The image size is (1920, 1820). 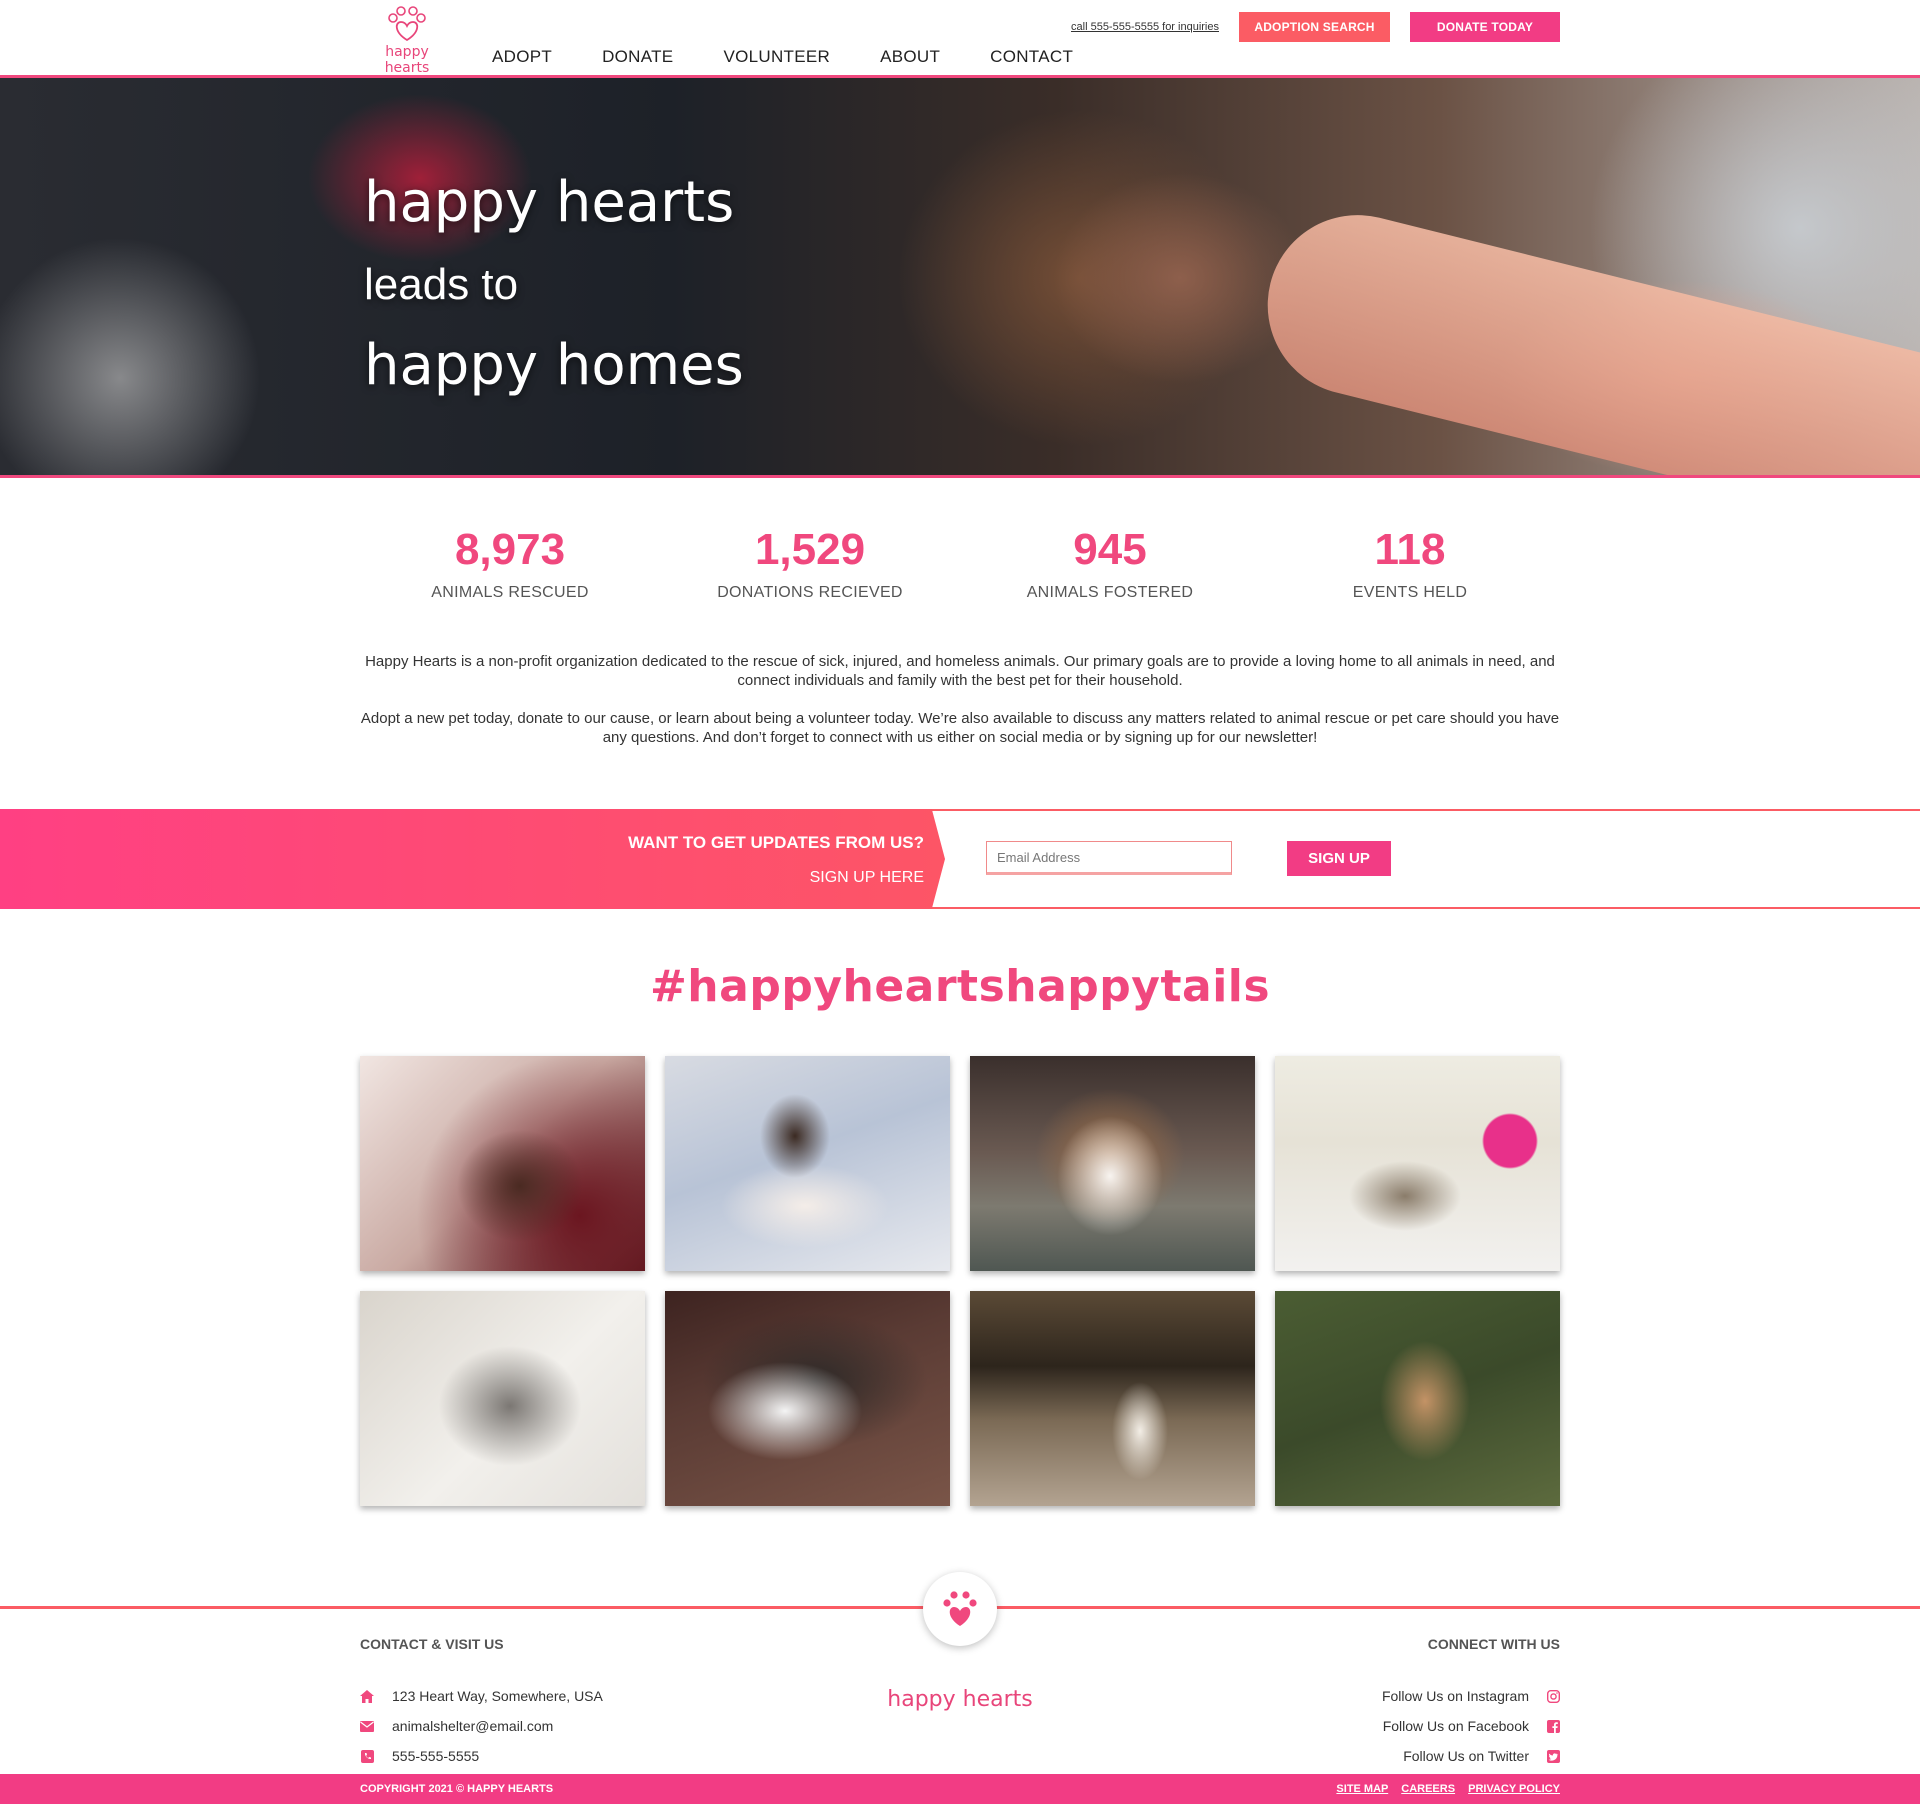 I want to click on twitter-label: Follow Us on Twitter, so click(x=1466, y=1756).